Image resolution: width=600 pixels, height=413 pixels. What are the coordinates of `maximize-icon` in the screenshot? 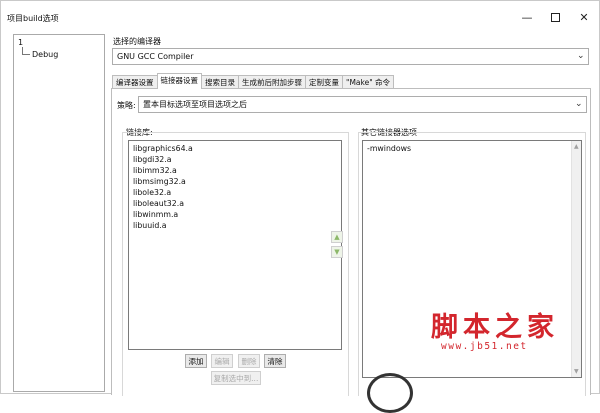 It's located at (555, 17).